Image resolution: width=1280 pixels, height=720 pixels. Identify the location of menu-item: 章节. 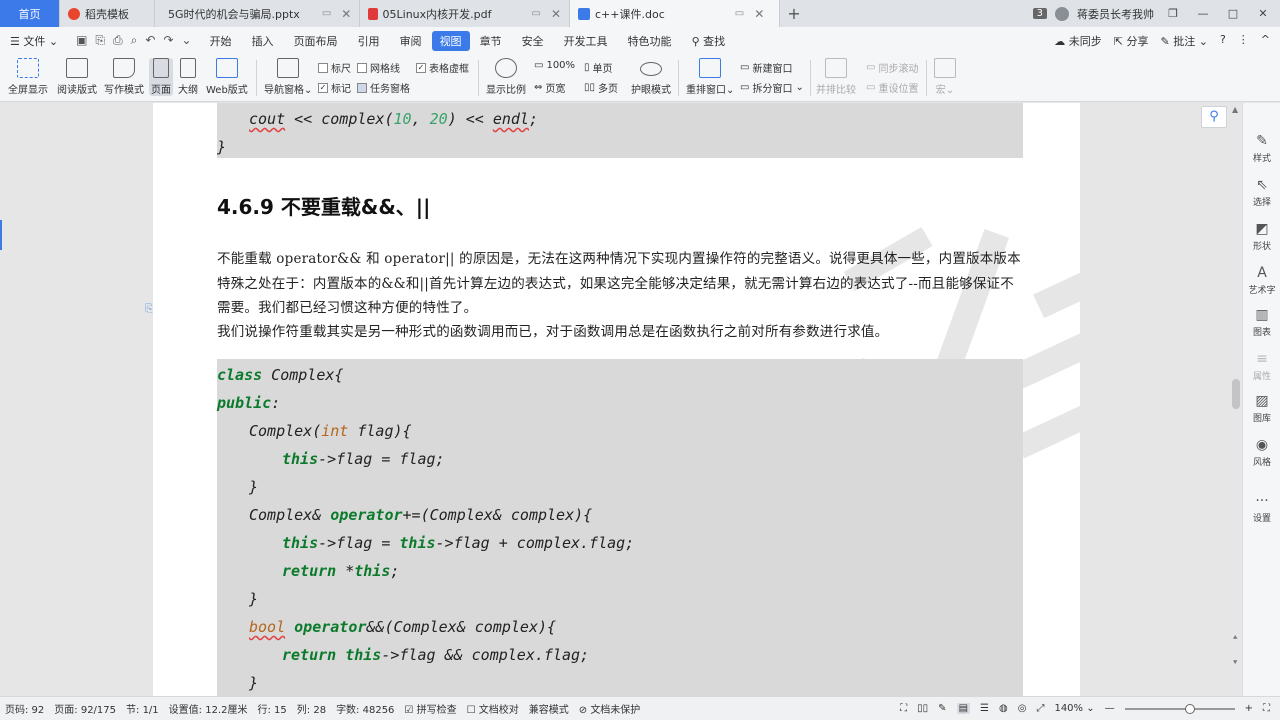
(491, 41).